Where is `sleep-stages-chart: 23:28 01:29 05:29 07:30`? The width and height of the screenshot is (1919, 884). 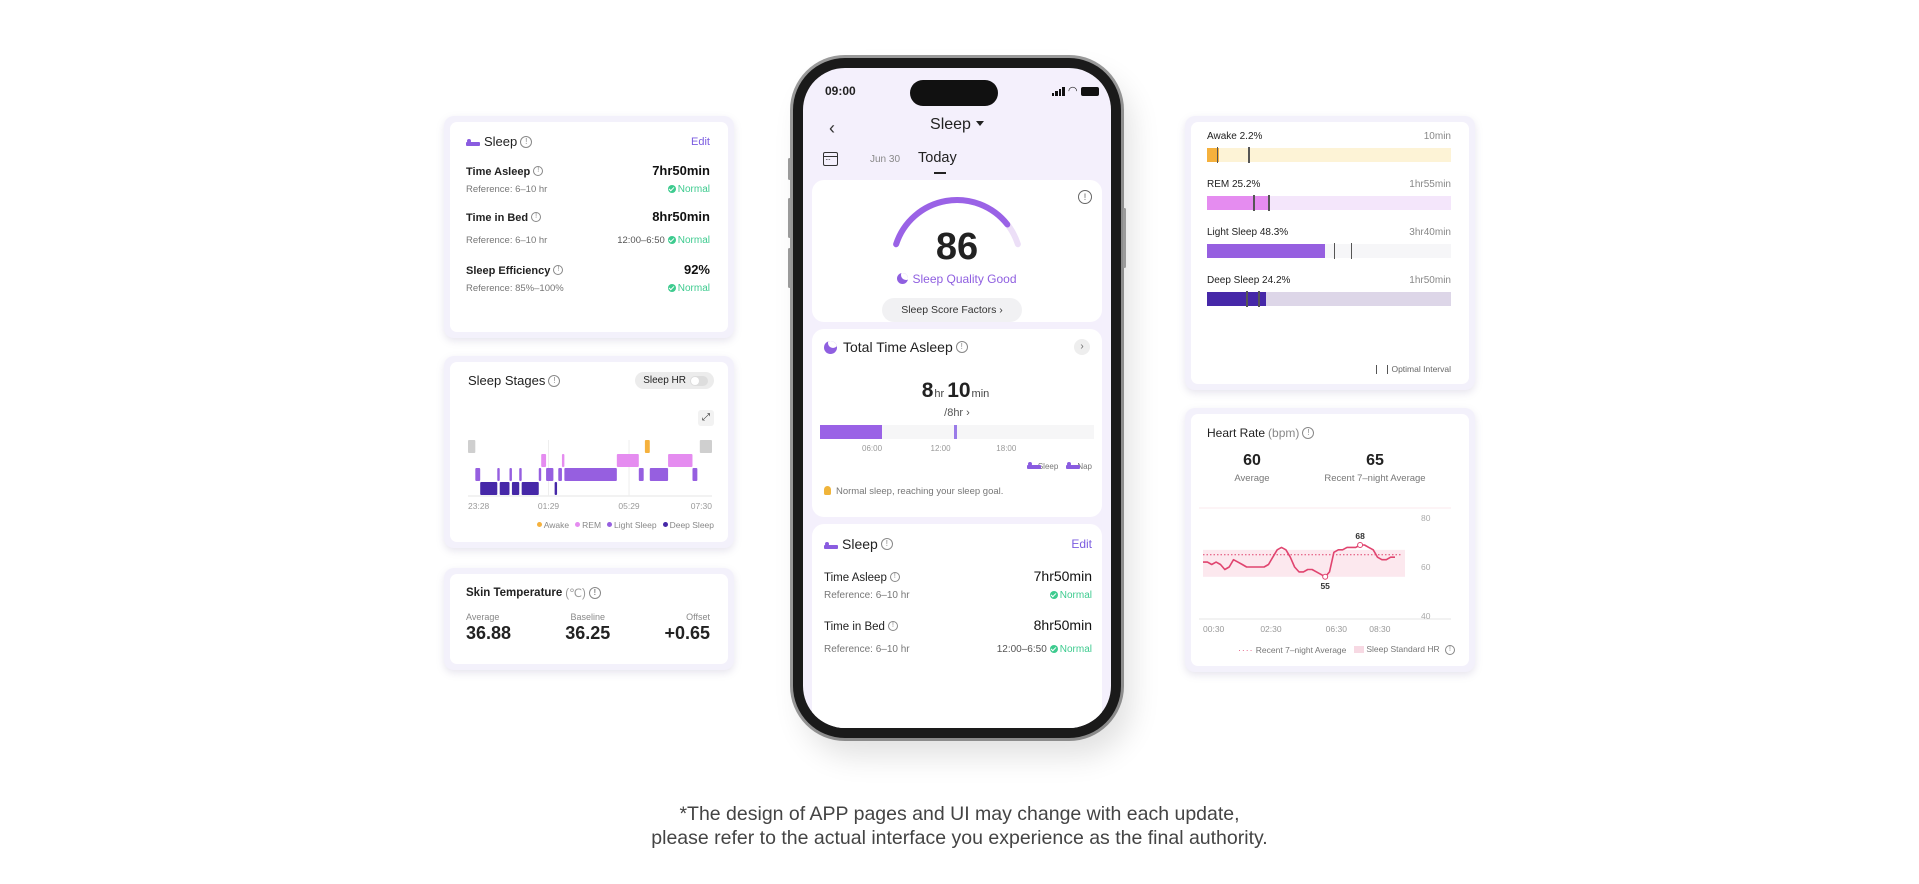 sleep-stages-chart: 23:28 01:29 05:29 07:30 is located at coordinates (590, 475).